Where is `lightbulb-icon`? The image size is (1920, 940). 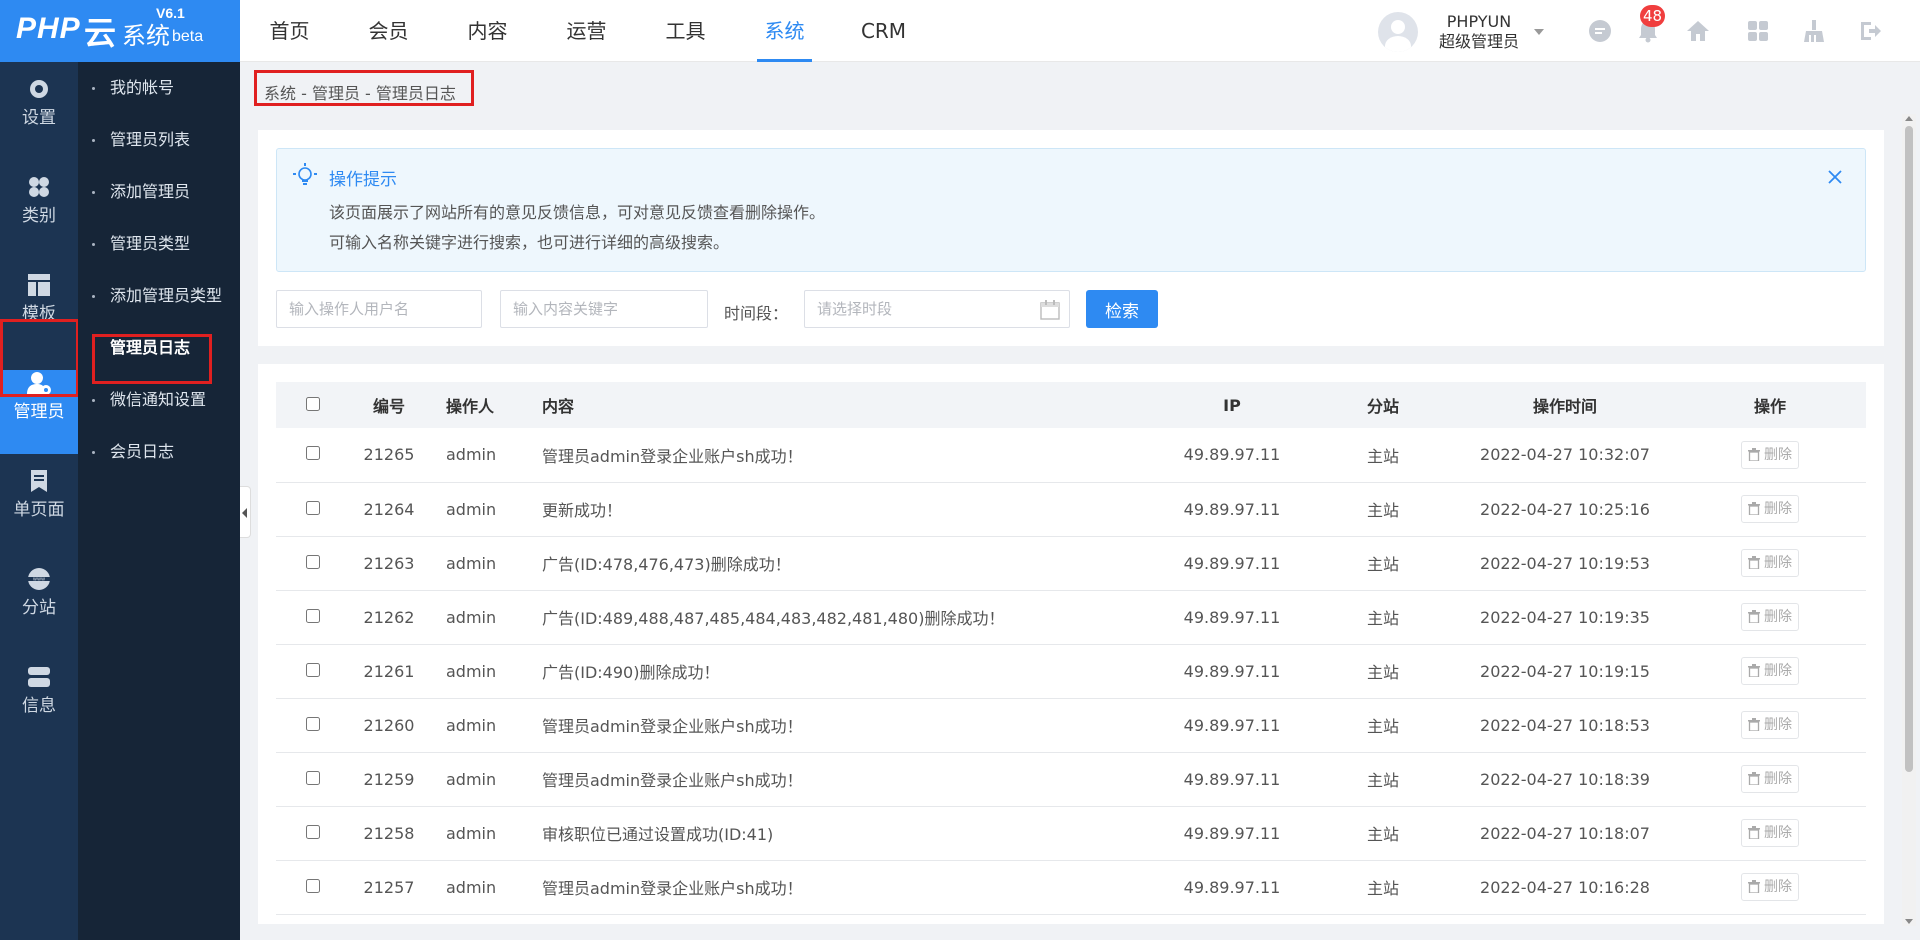 lightbulb-icon is located at coordinates (305, 174).